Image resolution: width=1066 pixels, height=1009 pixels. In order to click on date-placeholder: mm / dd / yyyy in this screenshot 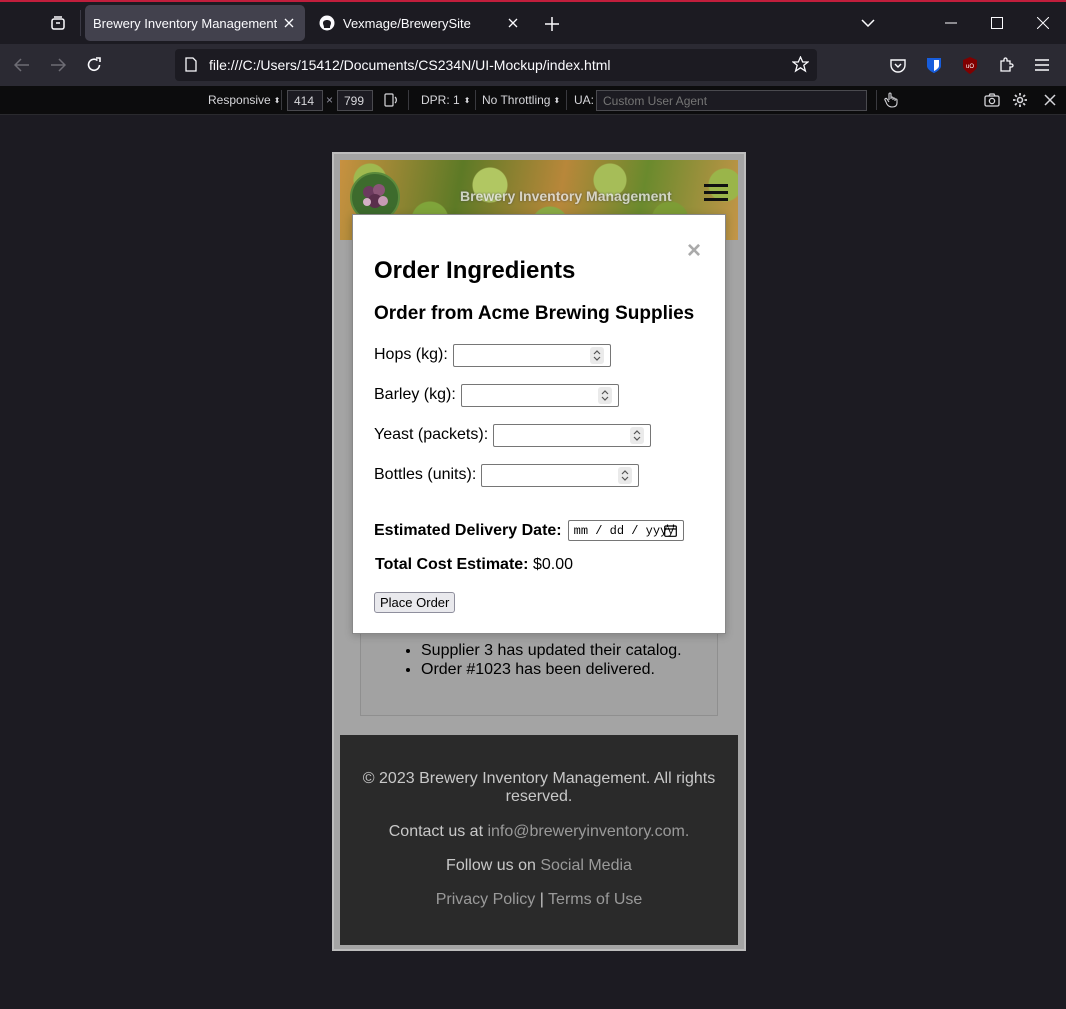, I will do `click(624, 530)`.